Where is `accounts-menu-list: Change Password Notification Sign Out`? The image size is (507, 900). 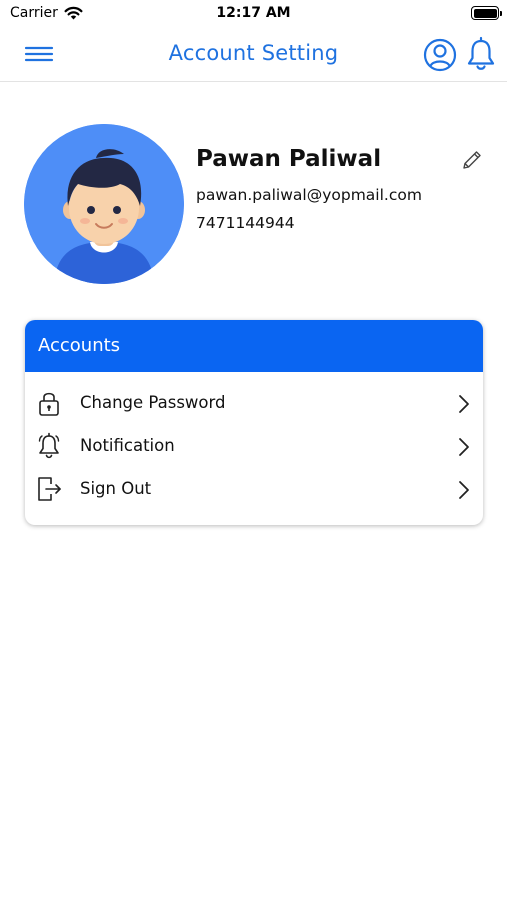 accounts-menu-list: Change Password Notification Sign Out is located at coordinates (254, 441).